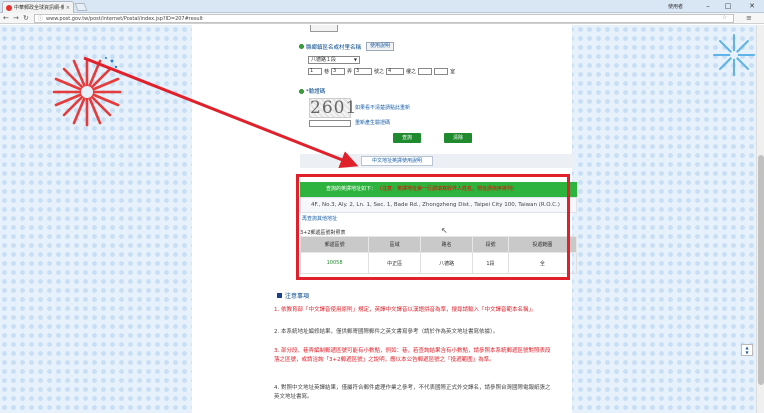  I want to click on highlight-box, so click(433, 227).